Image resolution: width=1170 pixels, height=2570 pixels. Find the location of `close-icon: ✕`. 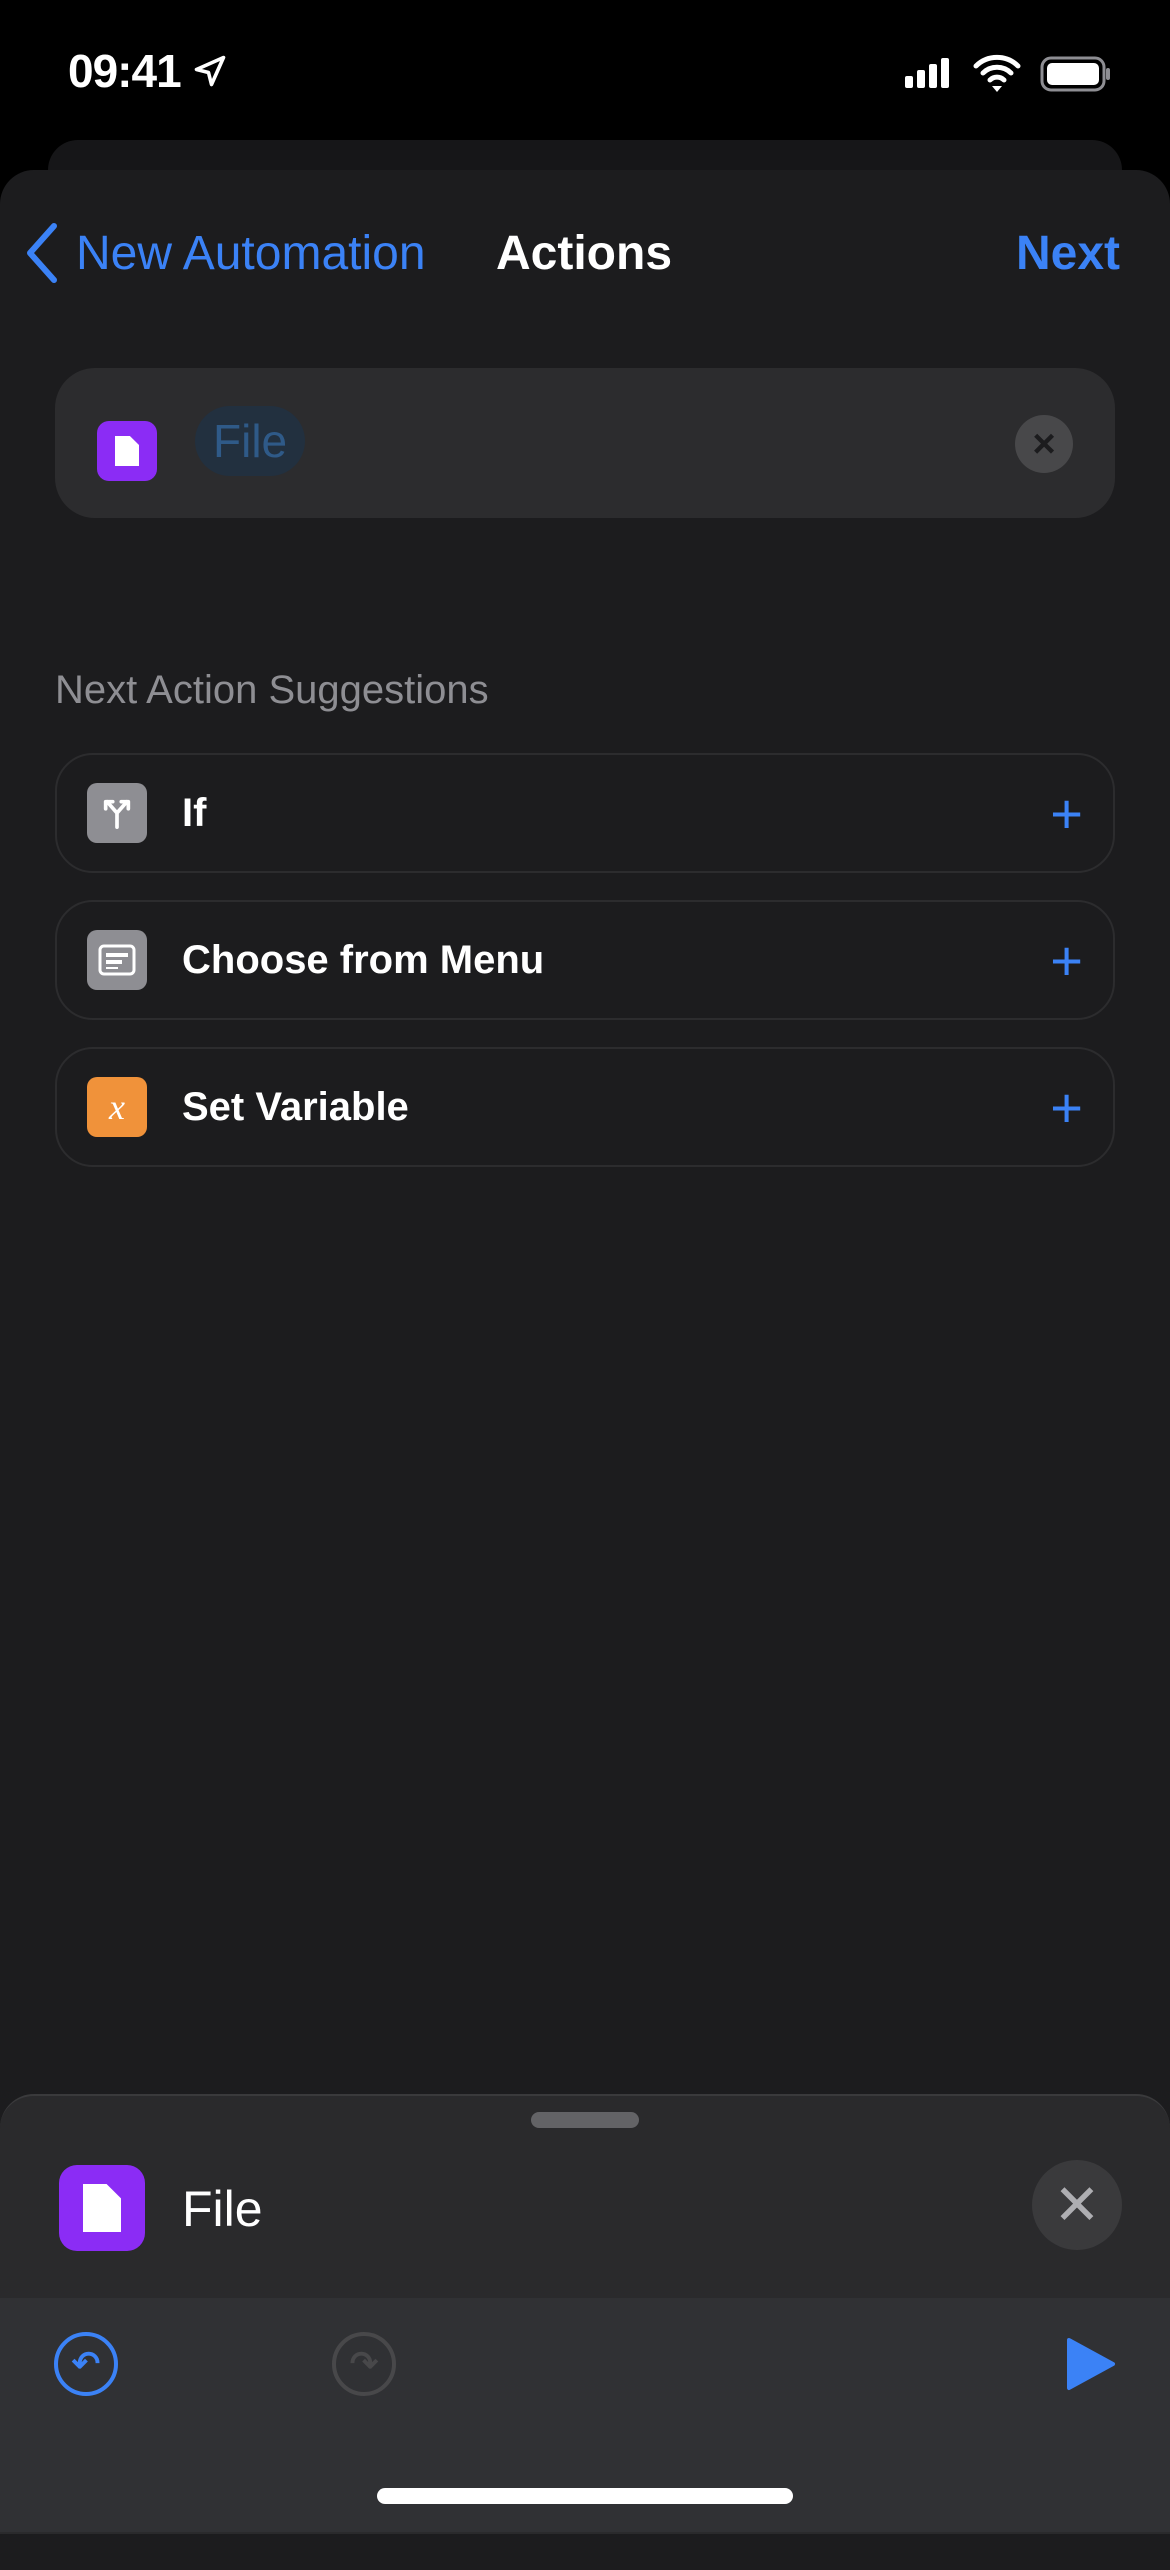

close-icon: ✕ is located at coordinates (1077, 2204).